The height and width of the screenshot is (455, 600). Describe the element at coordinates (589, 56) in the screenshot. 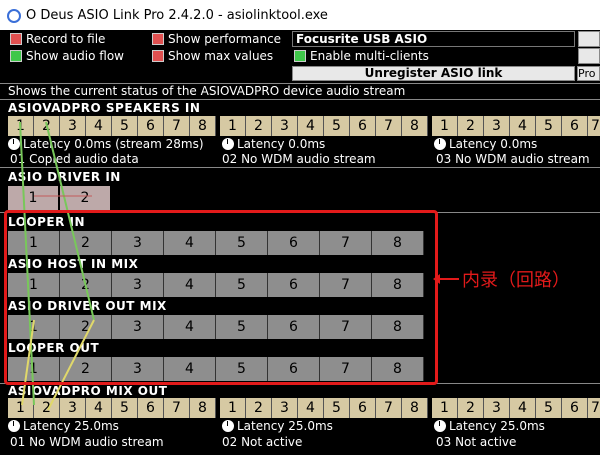

I see `multi-clients-side-button` at that location.